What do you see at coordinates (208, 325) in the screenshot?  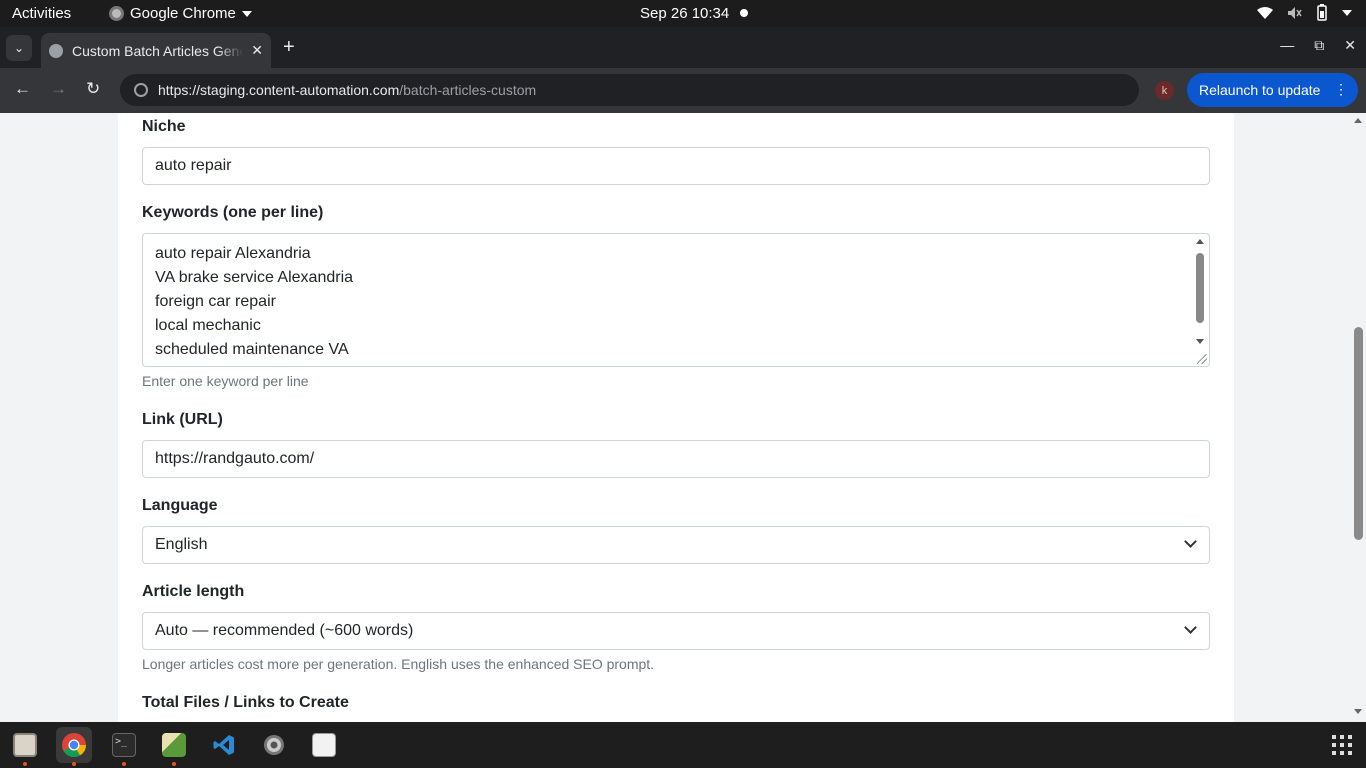 I see `keyword-line: local mechanic` at bounding box center [208, 325].